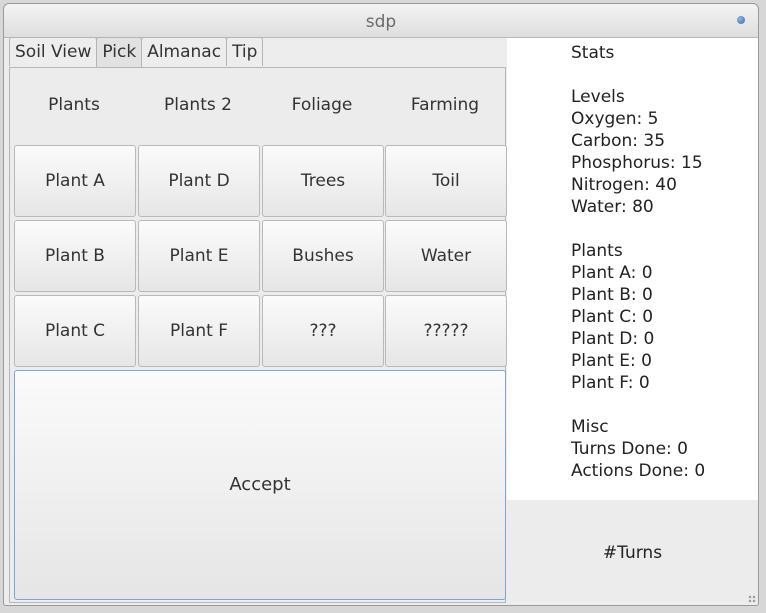  What do you see at coordinates (245, 51) in the screenshot?
I see `tab-tip: Tip` at bounding box center [245, 51].